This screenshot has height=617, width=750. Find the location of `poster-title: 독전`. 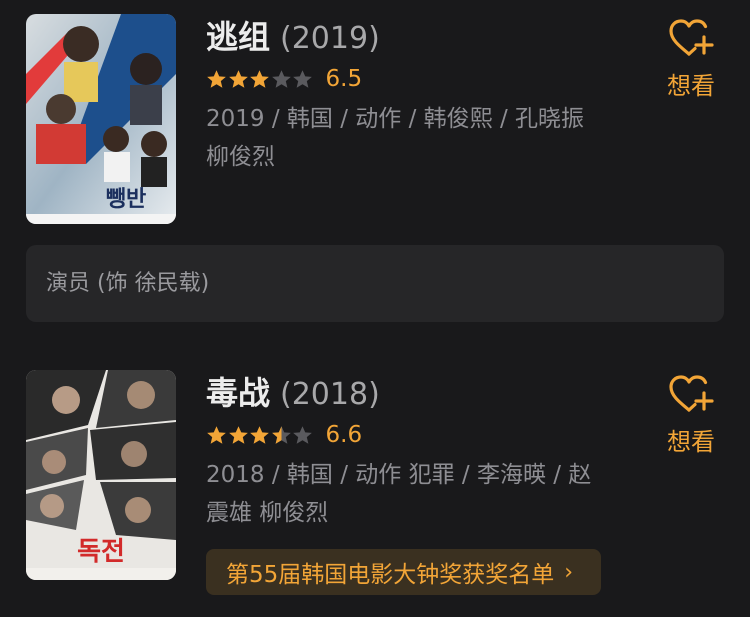

poster-title: 독전 is located at coordinates (101, 552).